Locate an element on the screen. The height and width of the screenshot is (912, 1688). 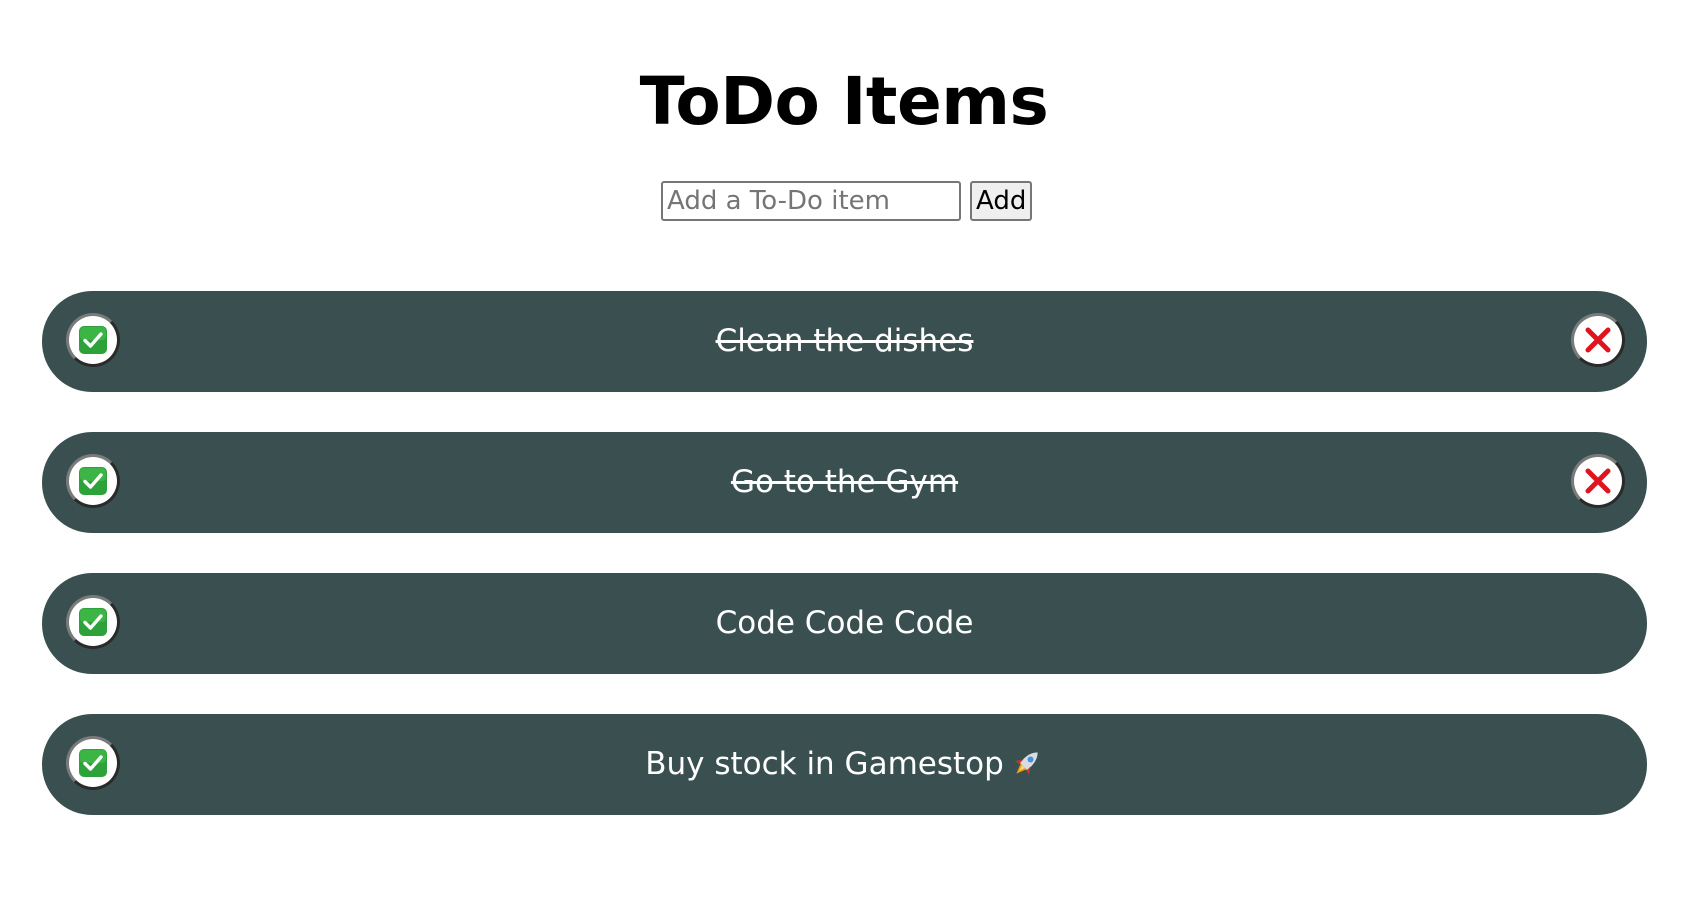
todo-item: Buy stock in Gamestop is located at coordinates (844, 764).